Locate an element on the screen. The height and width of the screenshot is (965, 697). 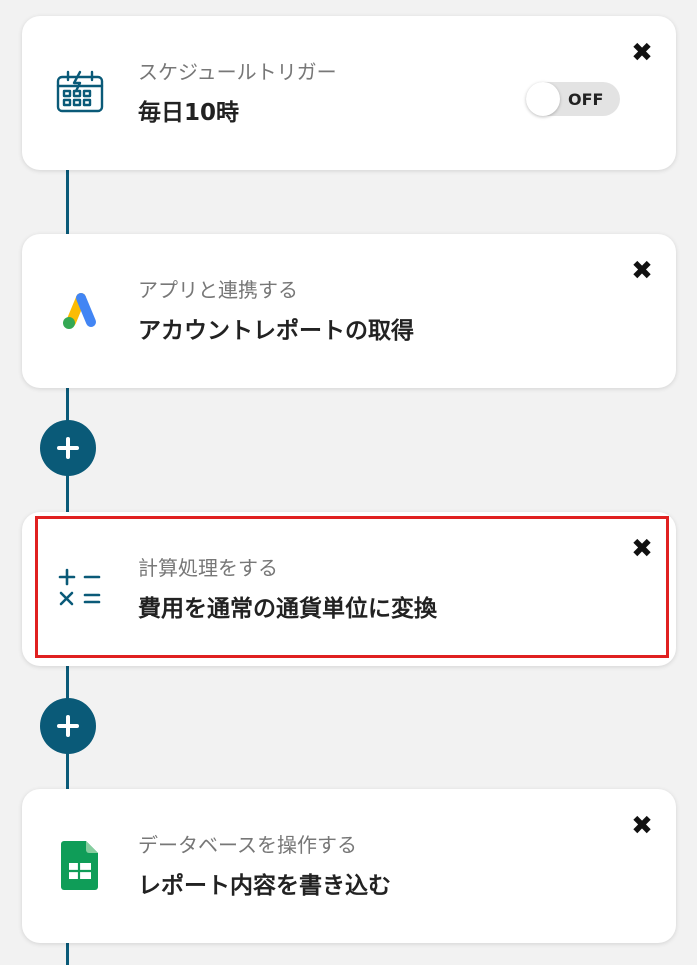
step-subtitle: アプリと連携する is located at coordinates (218, 290).